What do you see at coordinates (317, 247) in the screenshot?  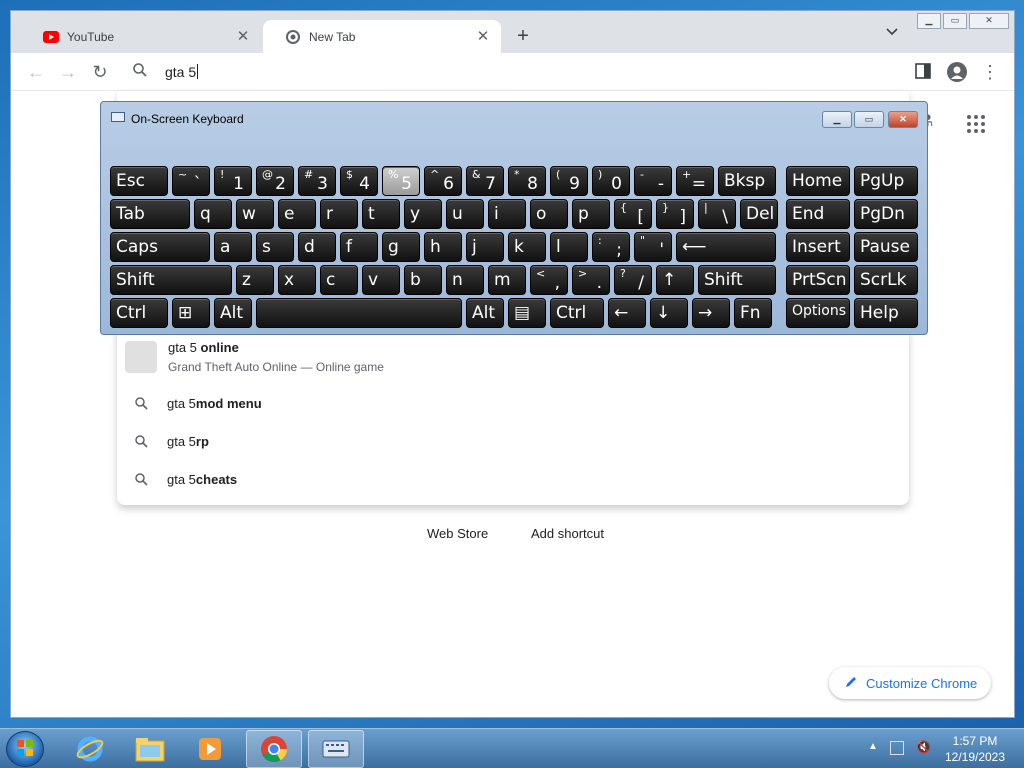 I see `osk-key: d` at bounding box center [317, 247].